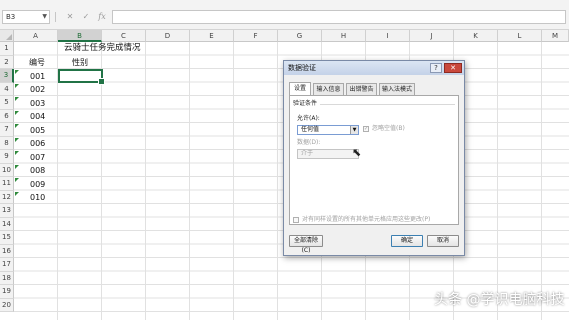 The height and width of the screenshot is (320, 569). I want to click on ignore-blank-checkbox: ✓, so click(366, 129).